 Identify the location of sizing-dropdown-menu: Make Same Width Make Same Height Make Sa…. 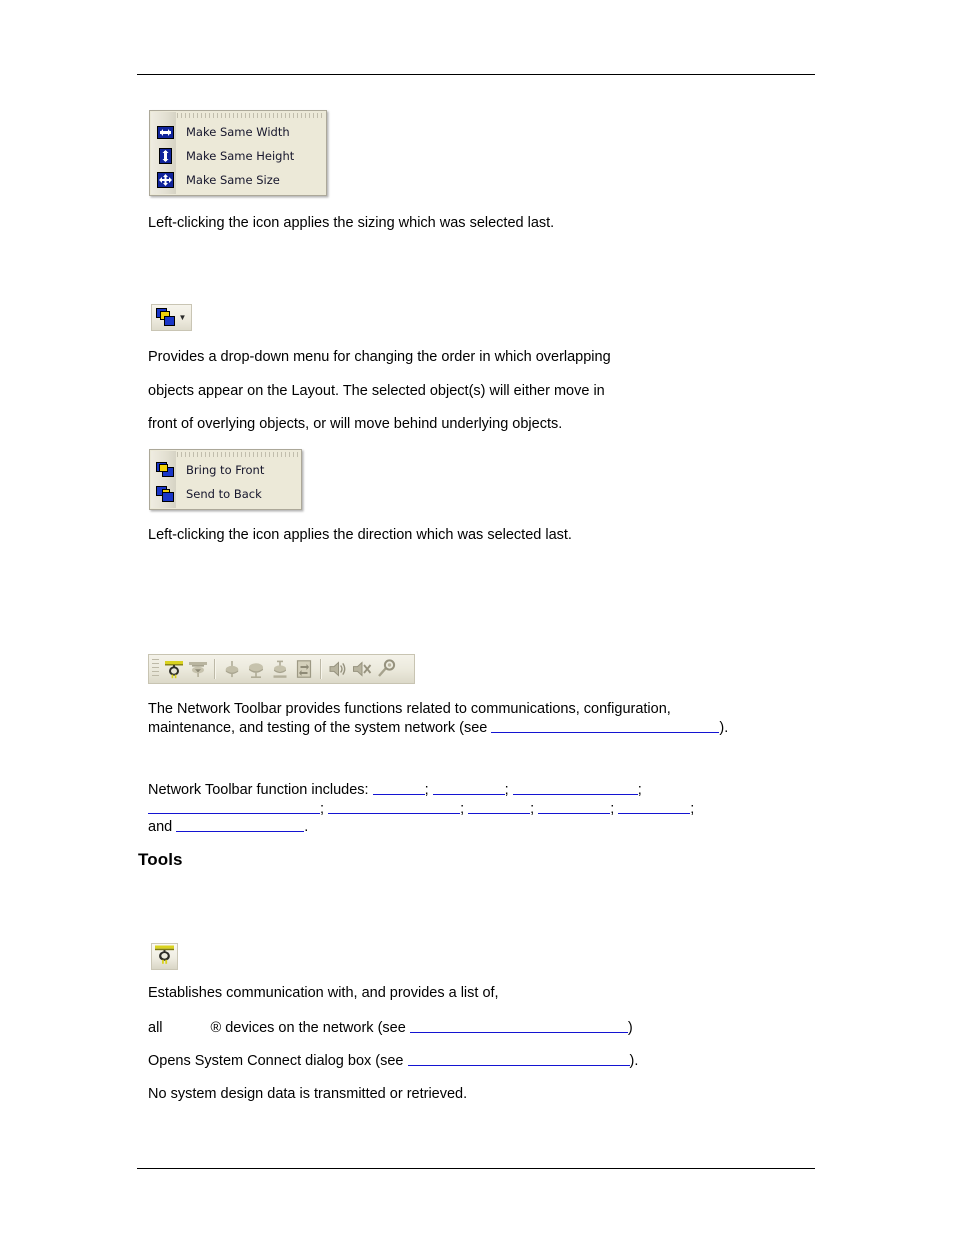
(238, 153).